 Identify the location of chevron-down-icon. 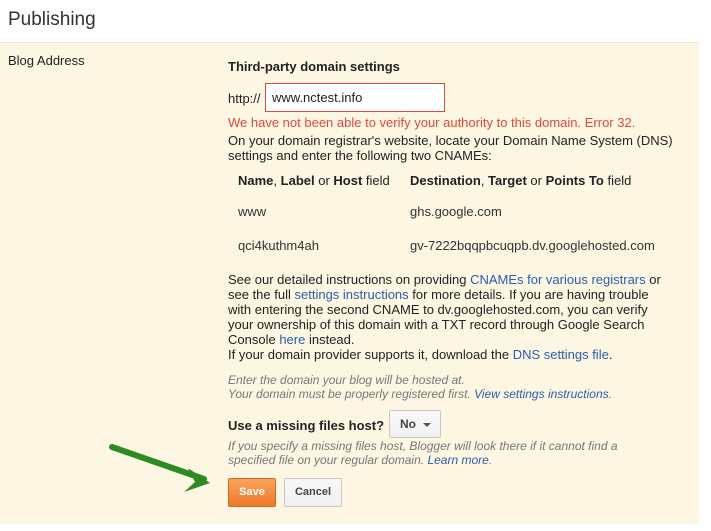
(427, 425).